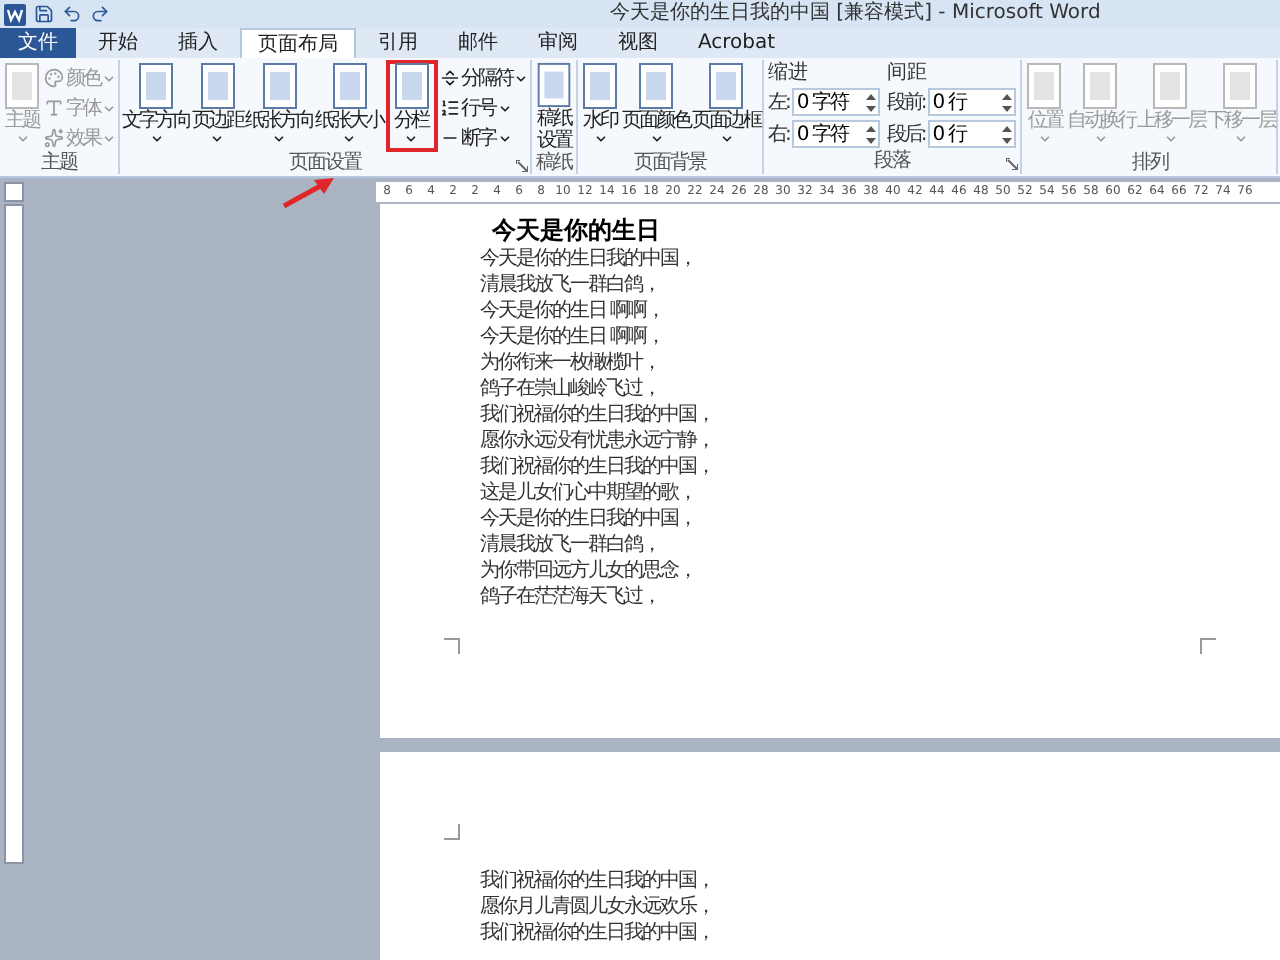 Image resolution: width=1280 pixels, height=960 pixels. I want to click on ribbon-small-button: 行号, so click(483, 108).